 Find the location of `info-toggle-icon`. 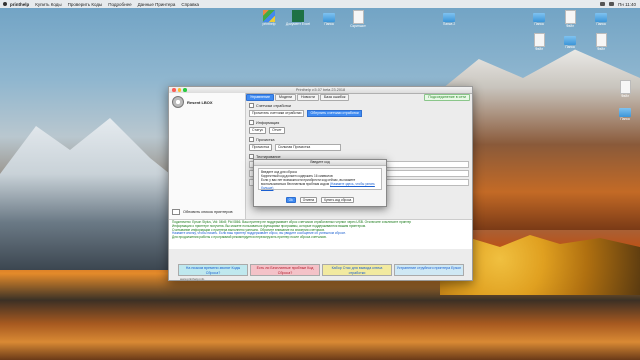

info-toggle-icon is located at coordinates (251, 122).